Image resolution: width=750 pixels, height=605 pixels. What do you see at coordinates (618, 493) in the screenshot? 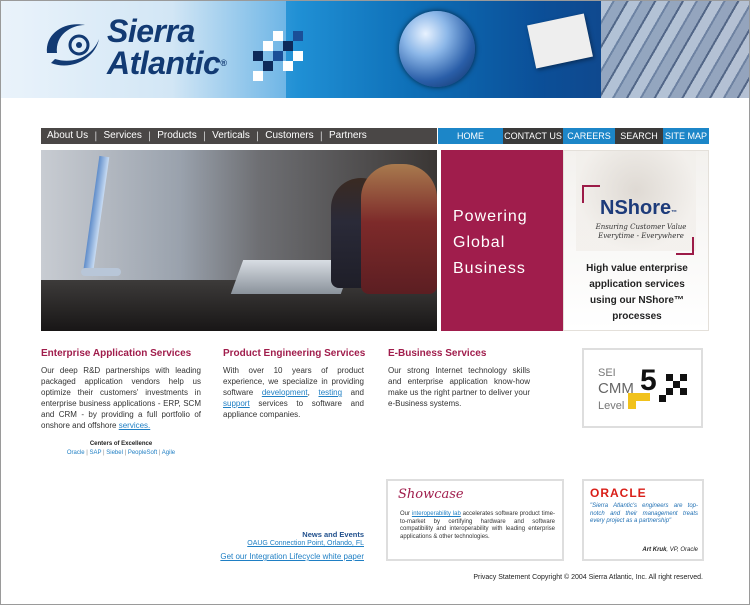
I see `oracle-logo: ORACLE` at bounding box center [618, 493].